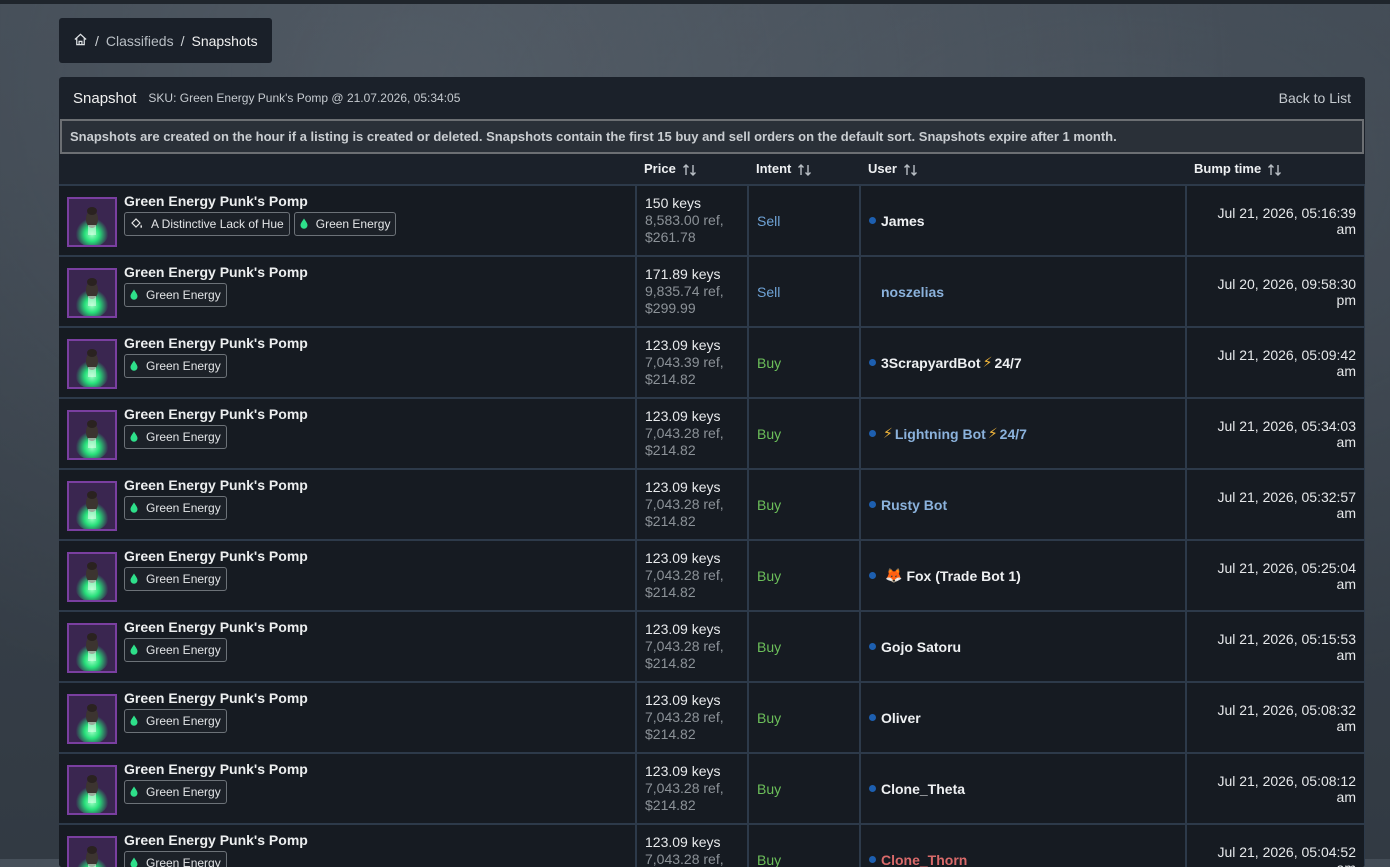 The image size is (1390, 867). What do you see at coordinates (207, 224) in the screenshot?
I see `item-tag: A Distinctive Lack of Hue` at bounding box center [207, 224].